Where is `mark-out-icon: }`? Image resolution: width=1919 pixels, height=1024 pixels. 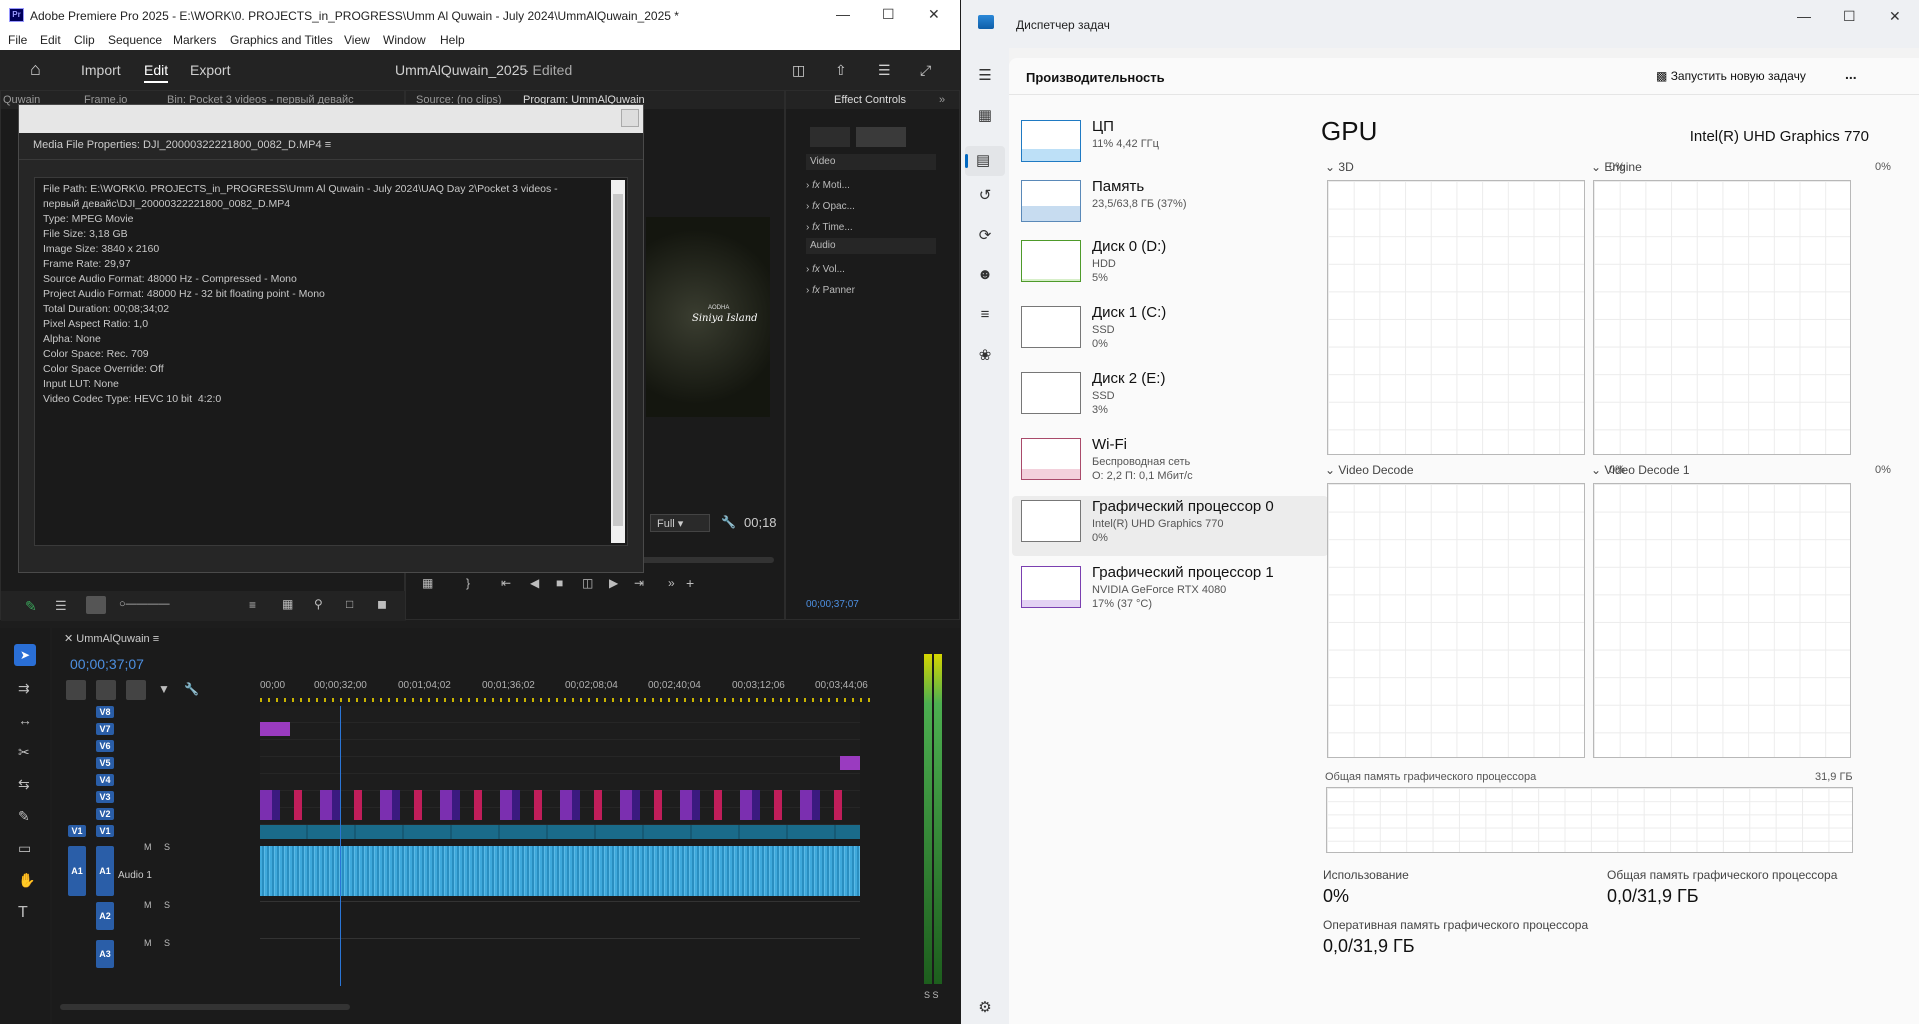 mark-out-icon: } is located at coordinates (468, 583).